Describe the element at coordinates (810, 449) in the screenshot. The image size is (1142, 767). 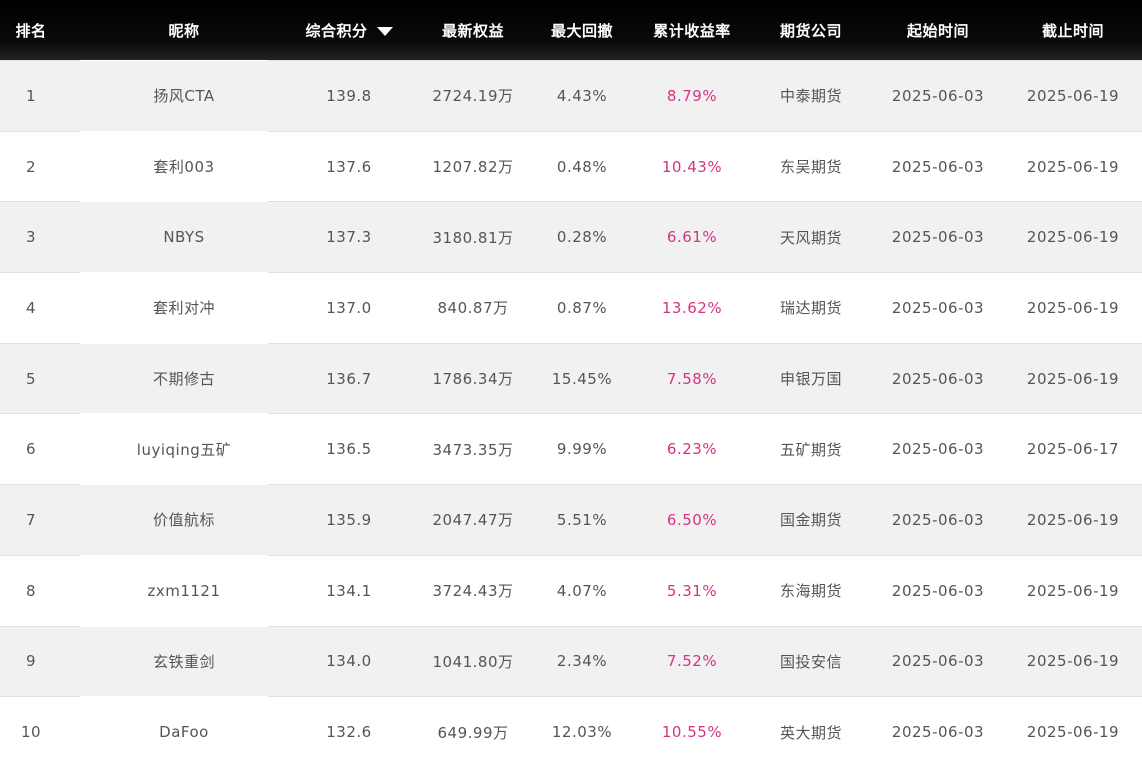
I see `company-cell: 五矿期货` at that location.